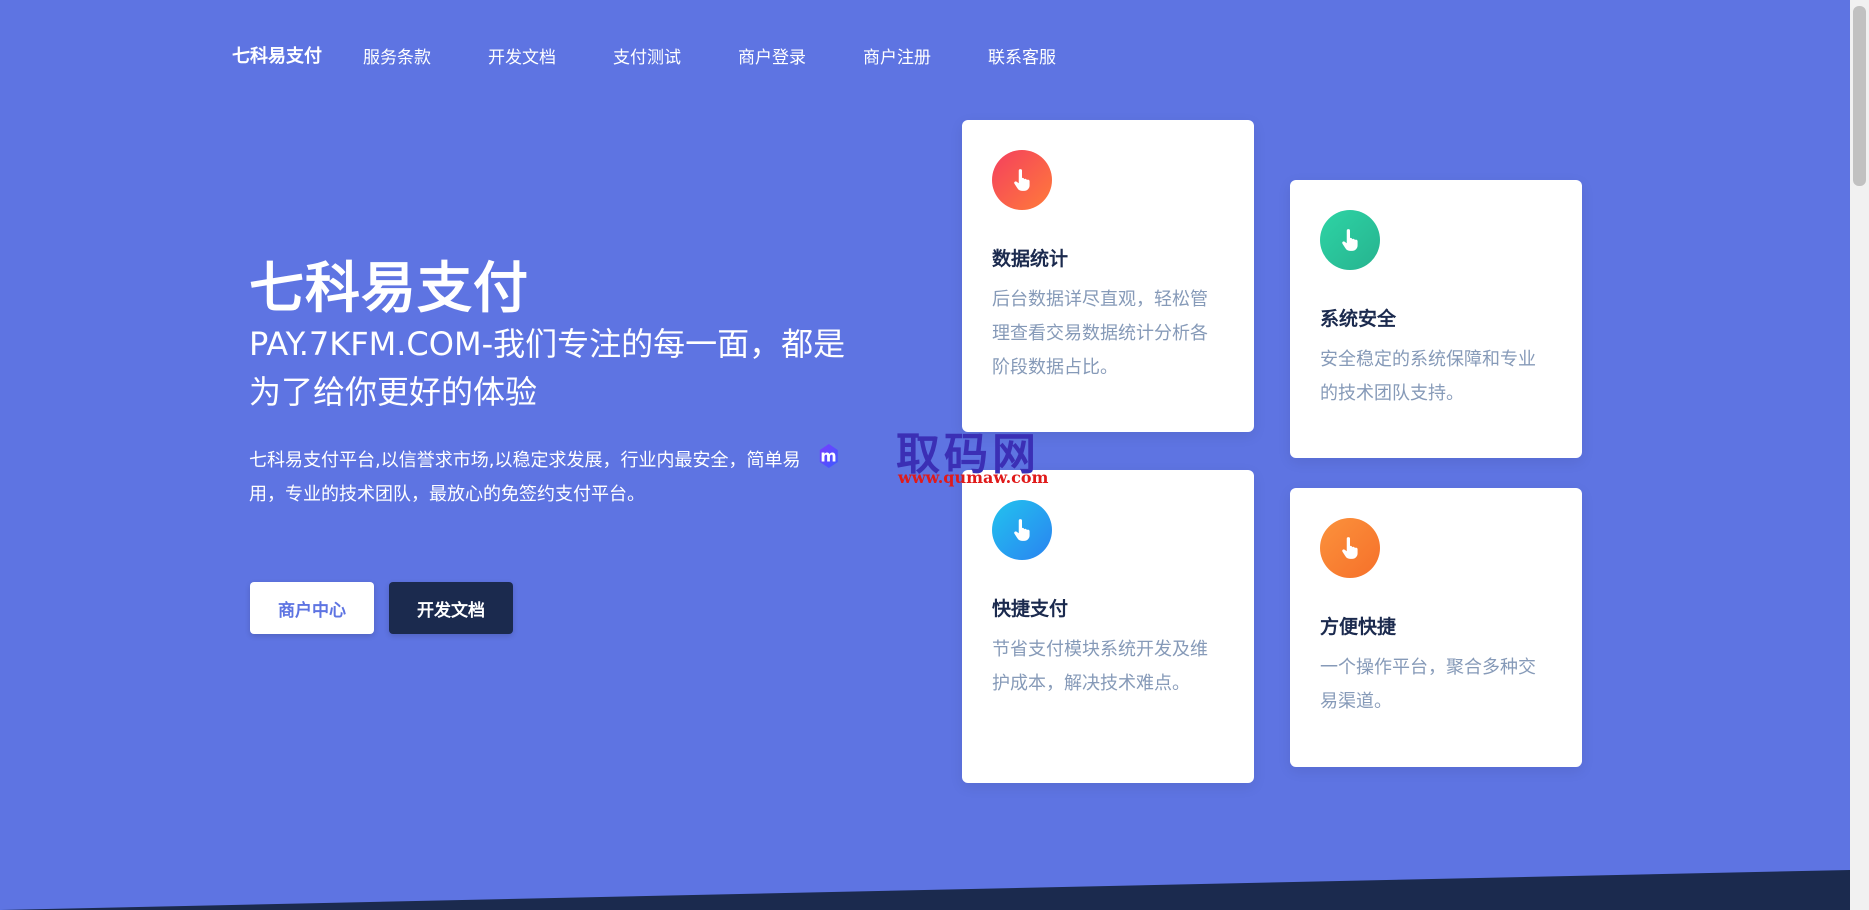  I want to click on feature-text: 一个操作平台，聚合多种交易渠道。, so click(1428, 684).